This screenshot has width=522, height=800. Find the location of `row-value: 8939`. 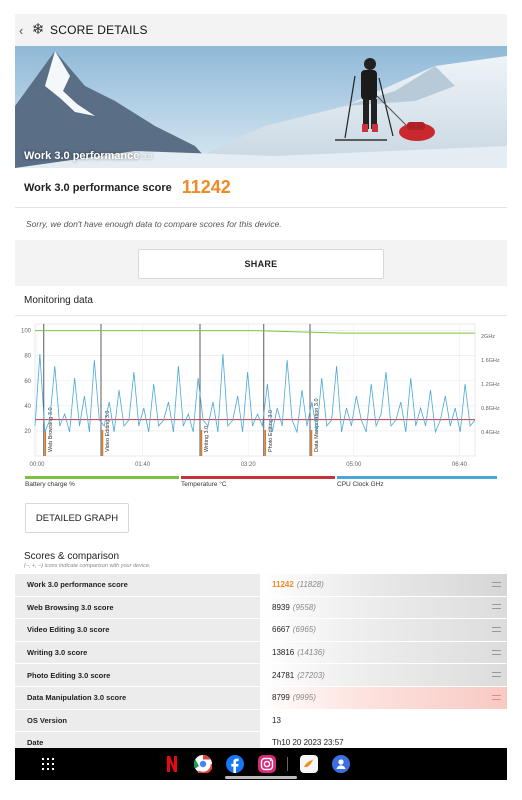

row-value: 8939 is located at coordinates (281, 607).